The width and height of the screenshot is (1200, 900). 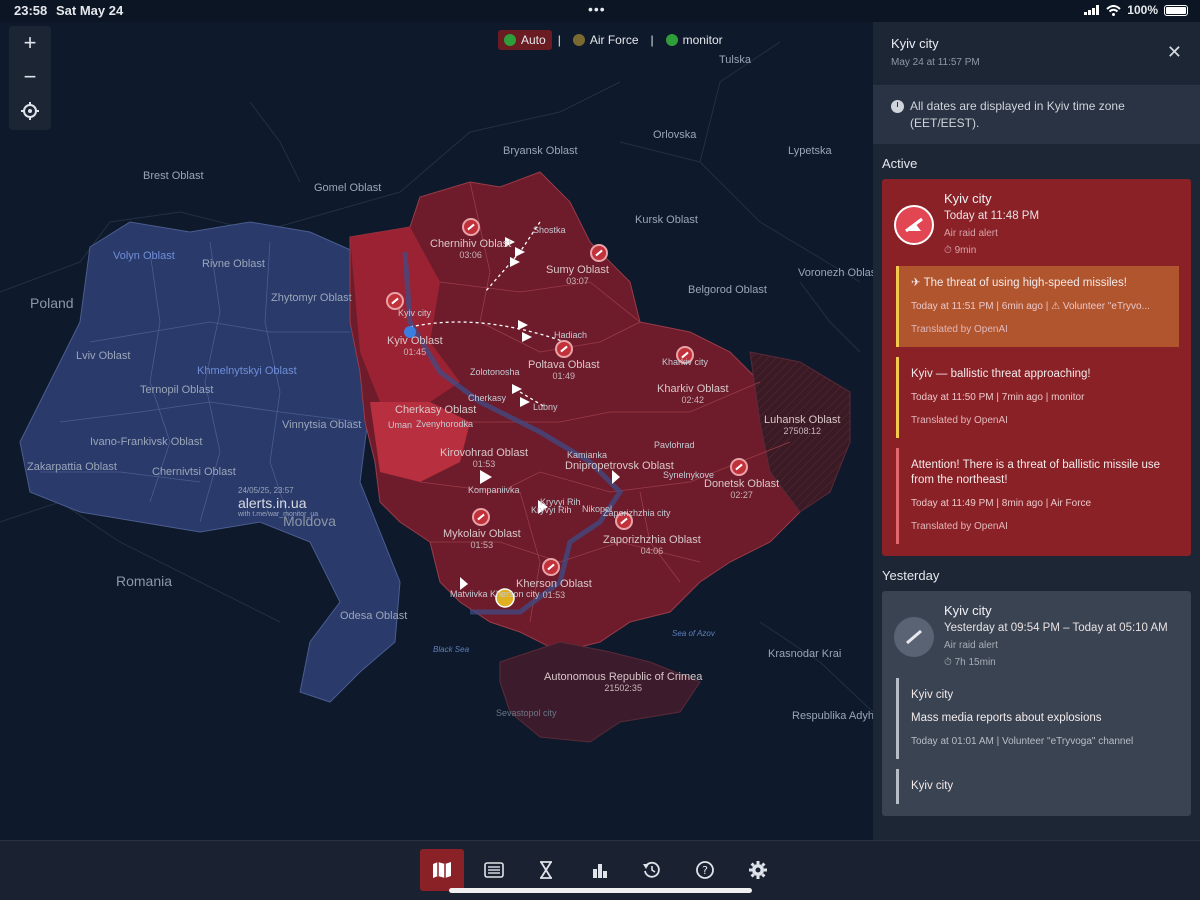 What do you see at coordinates (832, 716) in the screenshot?
I see `region-label: Respublika Adyhea` at bounding box center [832, 716].